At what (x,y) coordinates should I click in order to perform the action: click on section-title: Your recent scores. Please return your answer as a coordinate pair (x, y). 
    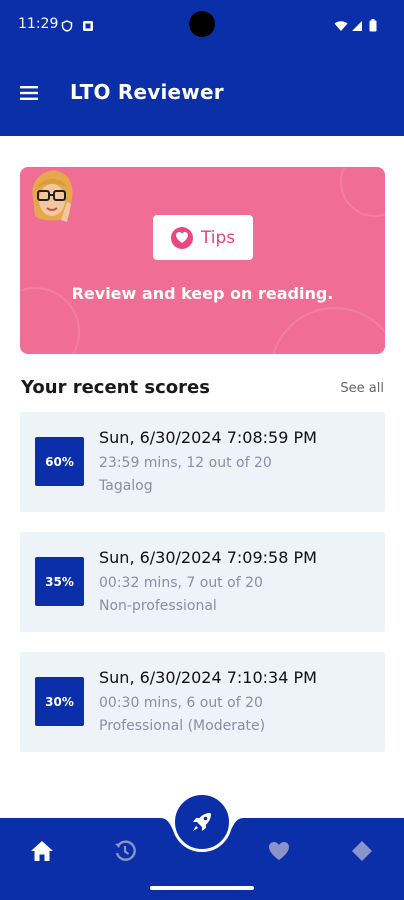
    Looking at the image, I should click on (115, 387).